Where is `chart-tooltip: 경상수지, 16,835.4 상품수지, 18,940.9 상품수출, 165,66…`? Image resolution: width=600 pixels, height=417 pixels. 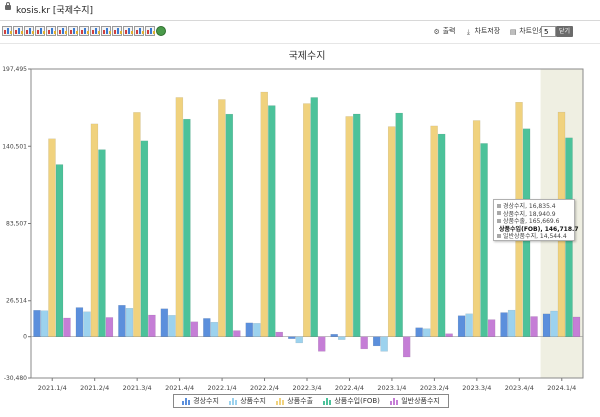 chart-tooltip: 경상수지, 16,835.4 상품수지, 18,940.9 상품수출, 165,66… is located at coordinates (536, 220).